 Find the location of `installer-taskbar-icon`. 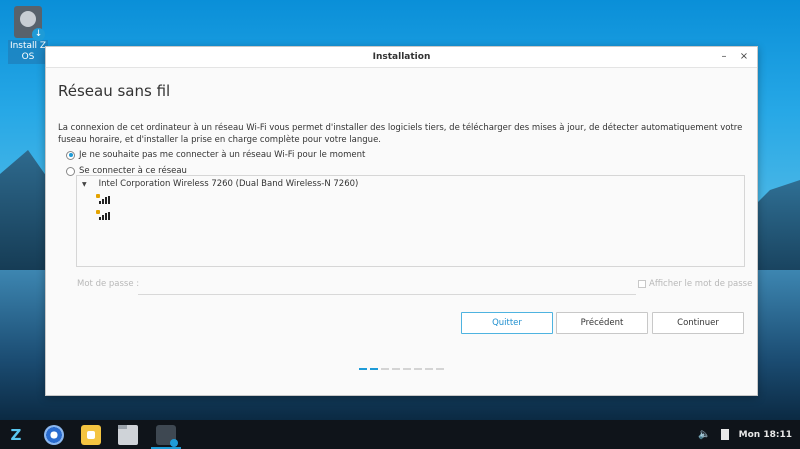

installer-taskbar-icon is located at coordinates (167, 436).